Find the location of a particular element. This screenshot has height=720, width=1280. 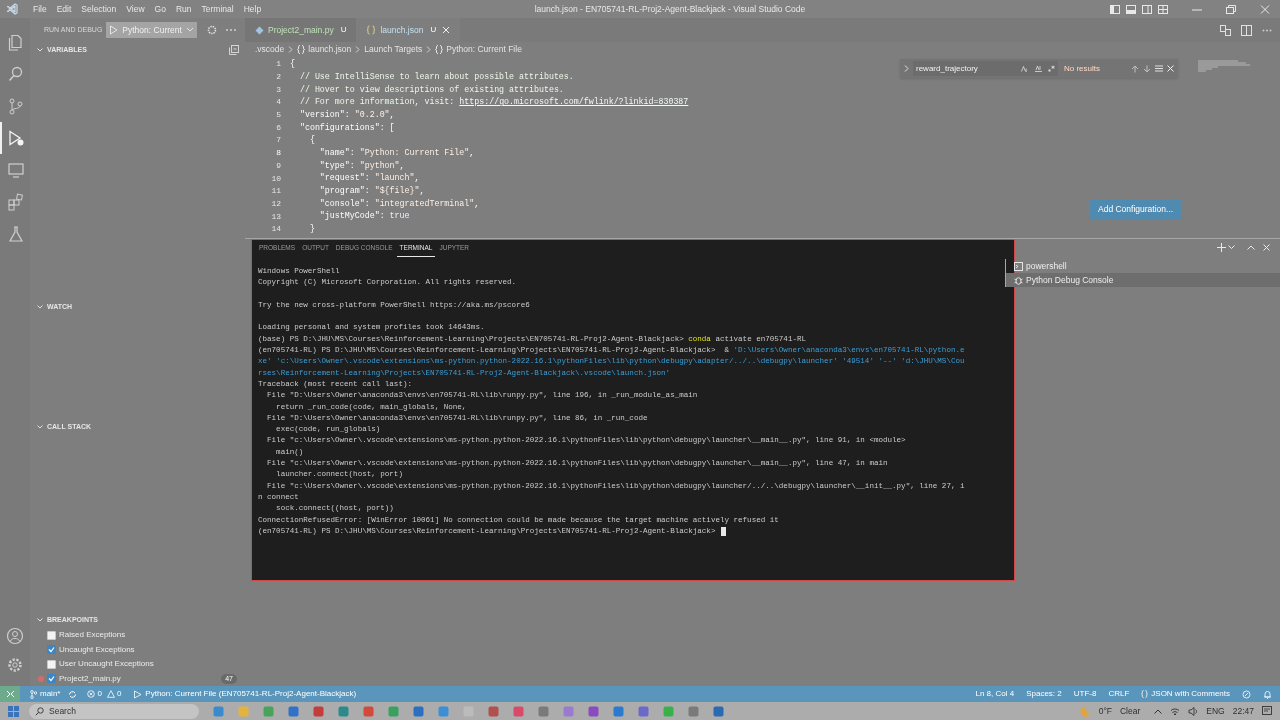

flask-icon is located at coordinates (16, 234).